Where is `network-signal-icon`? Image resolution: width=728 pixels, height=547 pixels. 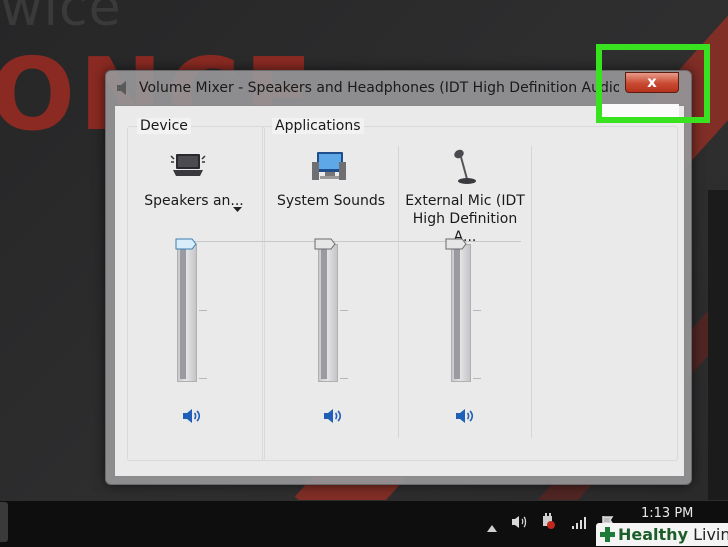 network-signal-icon is located at coordinates (580, 524).